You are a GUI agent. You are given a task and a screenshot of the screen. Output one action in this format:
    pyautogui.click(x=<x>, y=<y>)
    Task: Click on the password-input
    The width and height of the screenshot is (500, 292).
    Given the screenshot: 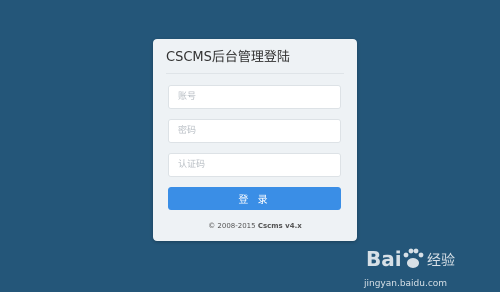 What is the action you would take?
    pyautogui.click(x=254, y=131)
    